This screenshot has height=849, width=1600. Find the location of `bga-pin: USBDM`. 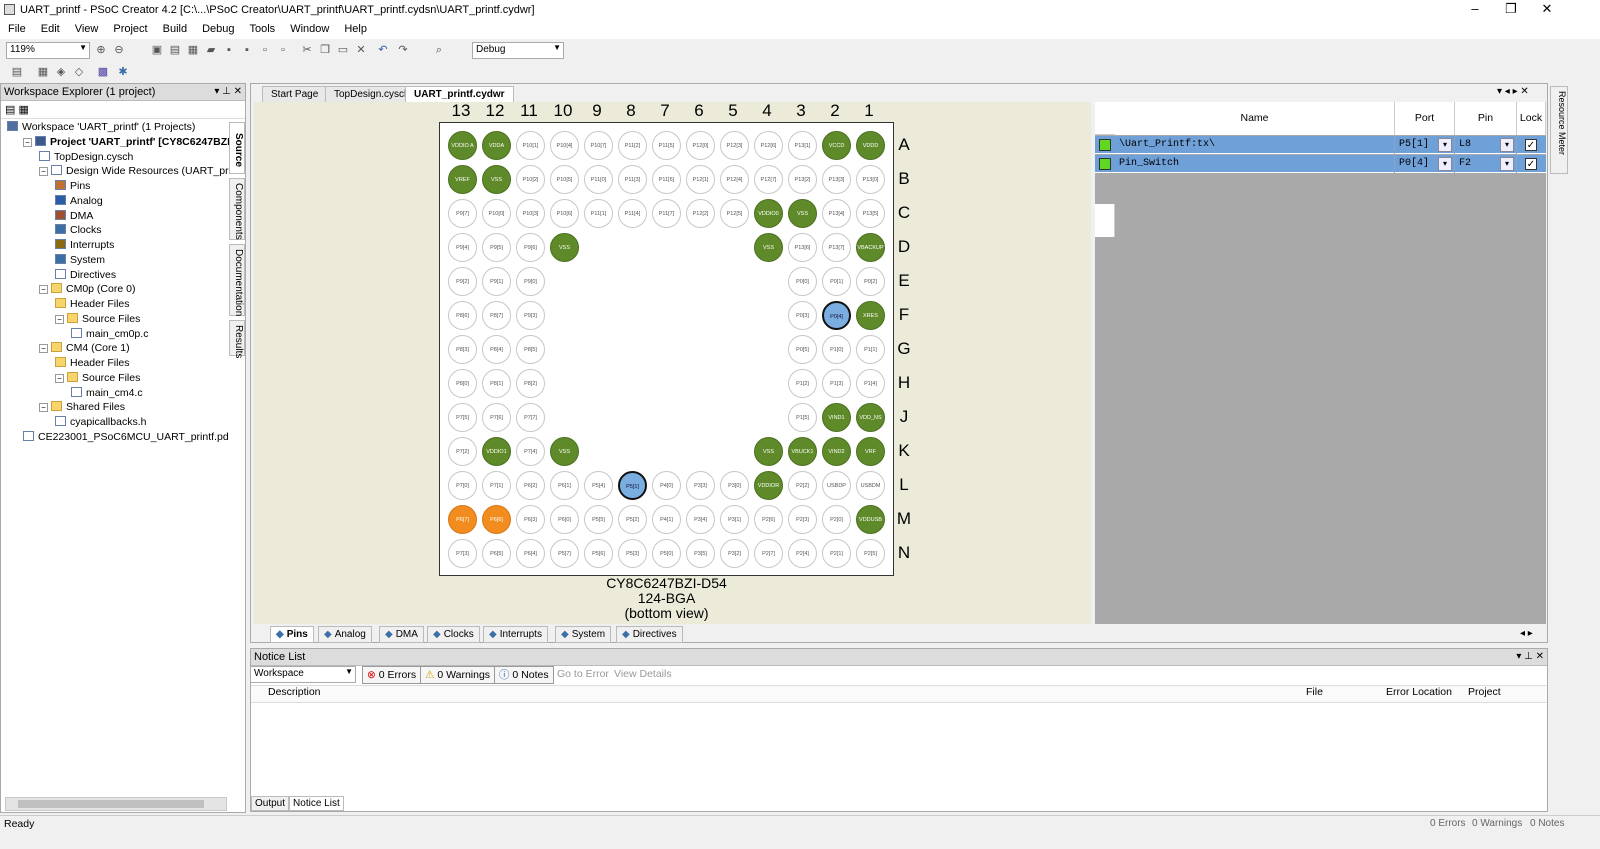

bga-pin: USBDM is located at coordinates (870, 485).